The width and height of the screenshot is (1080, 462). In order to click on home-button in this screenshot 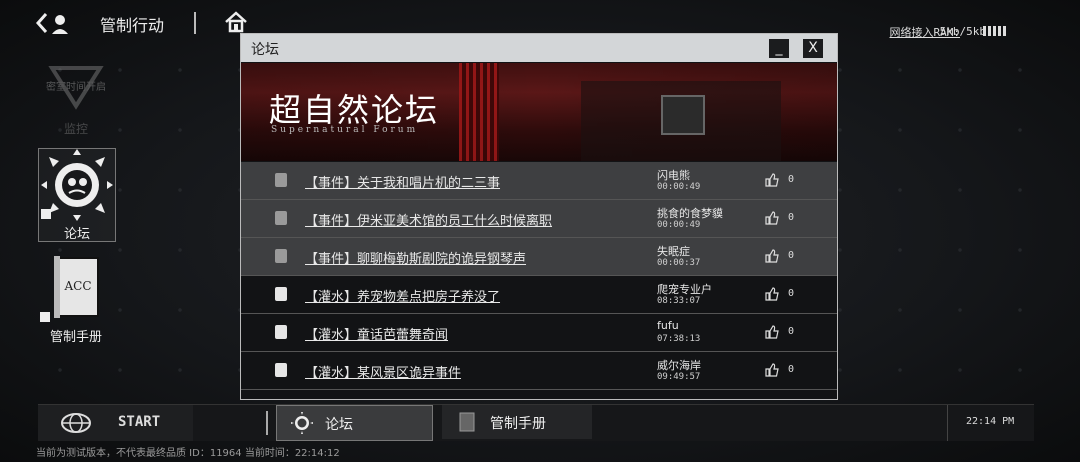, I will do `click(236, 22)`.